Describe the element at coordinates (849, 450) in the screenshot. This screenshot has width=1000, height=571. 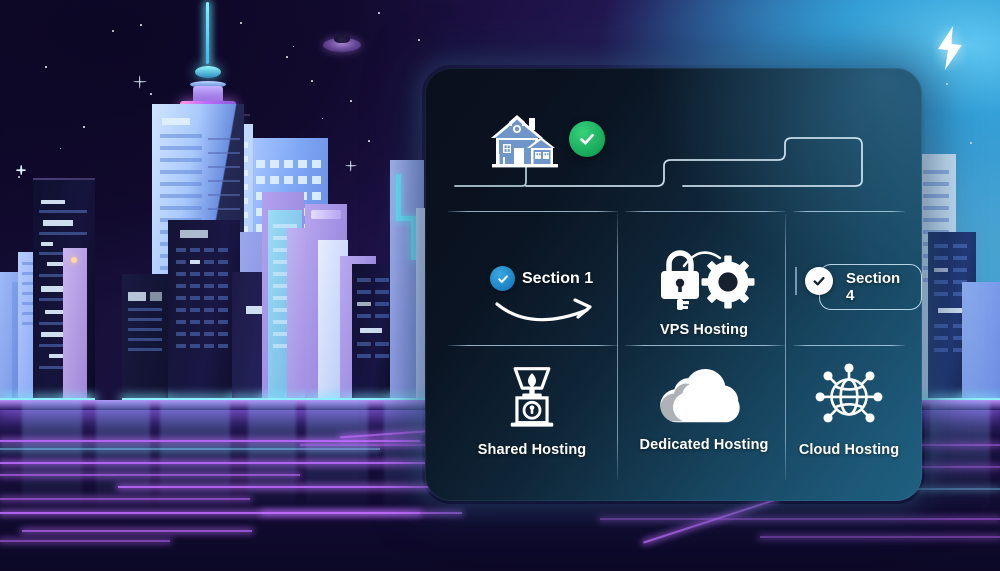
I see `cloud-hosting-label: Cloud Hosting` at that location.